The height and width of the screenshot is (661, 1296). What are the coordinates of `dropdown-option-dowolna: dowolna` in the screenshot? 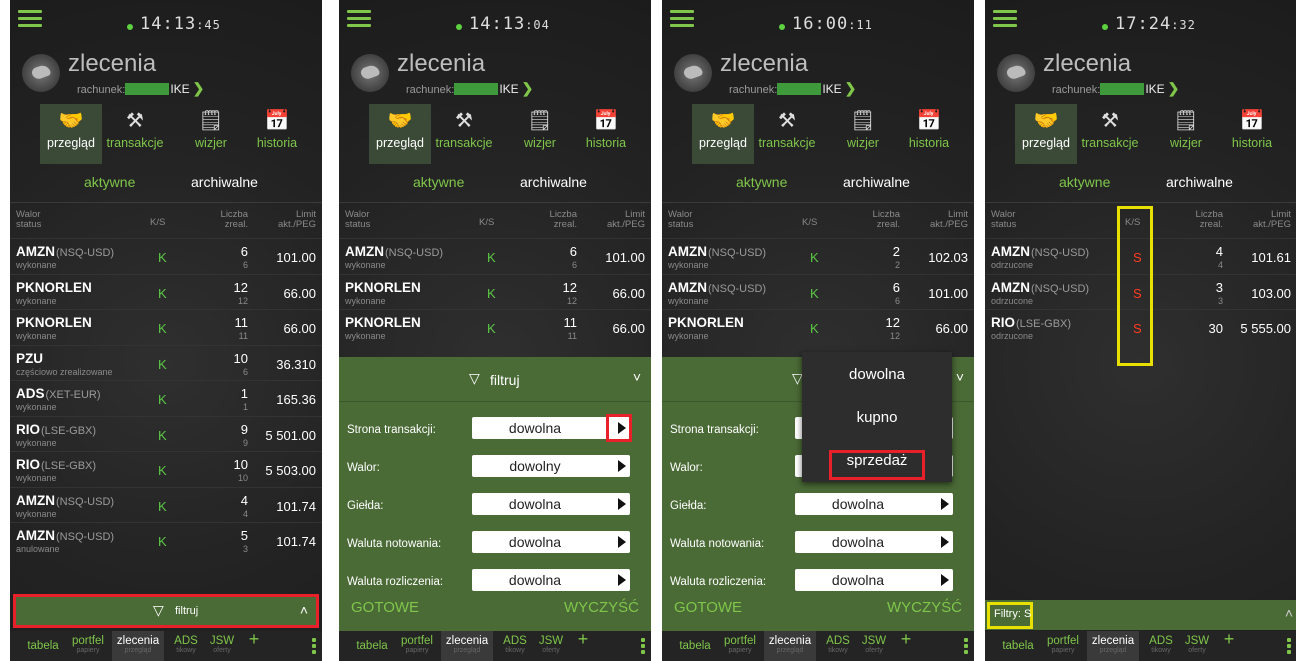 It's located at (877, 376).